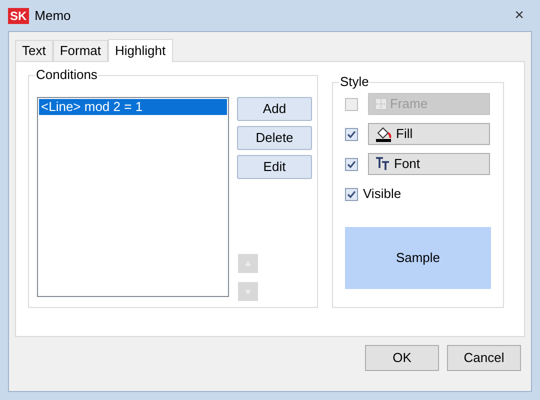 The height and width of the screenshot is (400, 540). Describe the element at coordinates (274, 109) in the screenshot. I see `action-button: Add` at that location.